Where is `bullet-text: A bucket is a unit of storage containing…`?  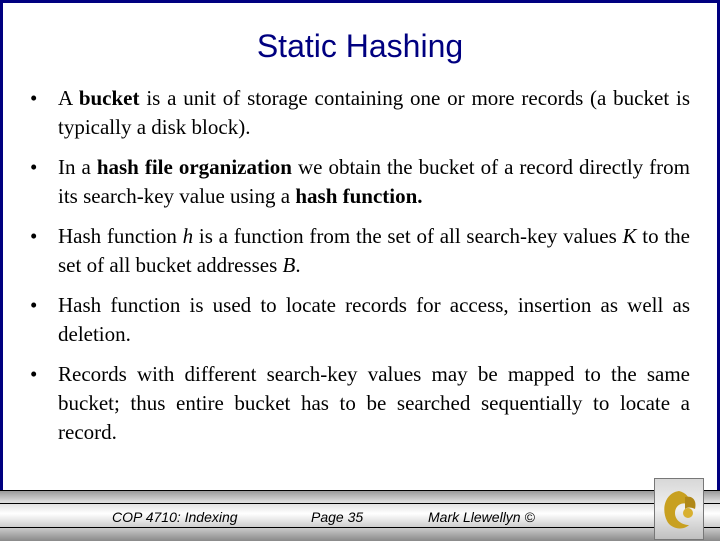
bullet-text: A bucket is a unit of storage containing… is located at coordinates (374, 112).